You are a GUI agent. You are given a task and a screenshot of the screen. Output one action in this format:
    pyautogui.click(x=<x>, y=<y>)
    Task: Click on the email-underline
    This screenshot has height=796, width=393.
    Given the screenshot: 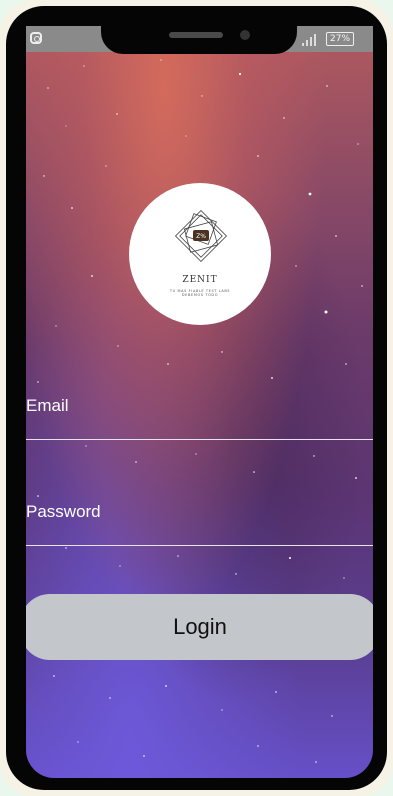 What is the action you would take?
    pyautogui.click(x=199, y=439)
    